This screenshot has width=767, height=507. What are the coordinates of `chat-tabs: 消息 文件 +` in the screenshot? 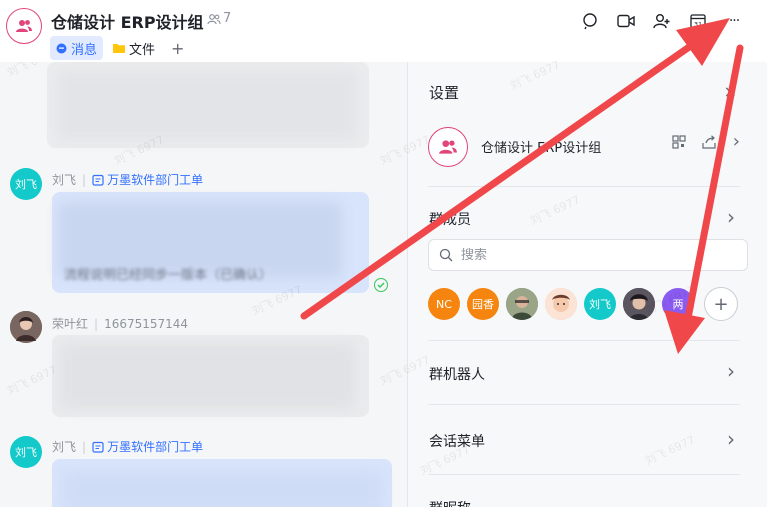 It's located at (120, 48).